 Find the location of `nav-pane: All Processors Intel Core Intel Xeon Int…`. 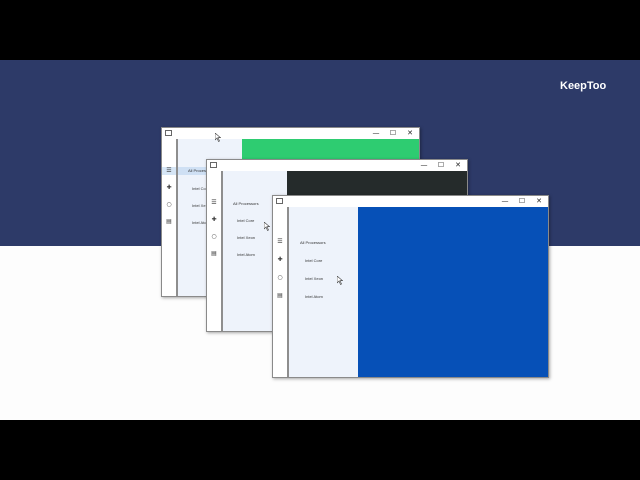

nav-pane: All Processors Intel Core Intel Xeon Int… is located at coordinates (323, 292).